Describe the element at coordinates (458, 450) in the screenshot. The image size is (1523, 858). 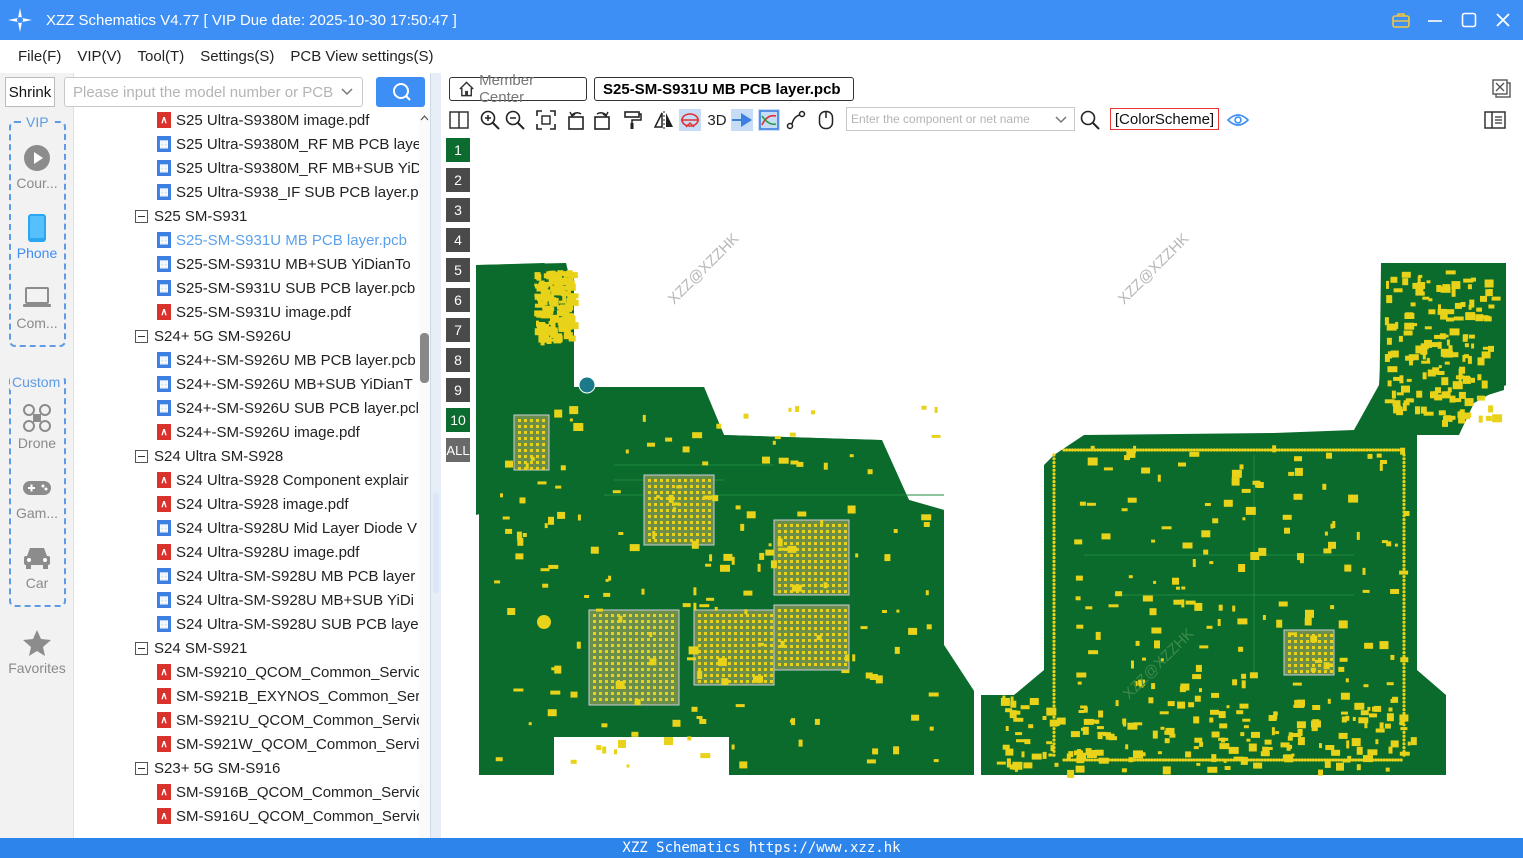
I see `layer-button-all: ALL` at that location.